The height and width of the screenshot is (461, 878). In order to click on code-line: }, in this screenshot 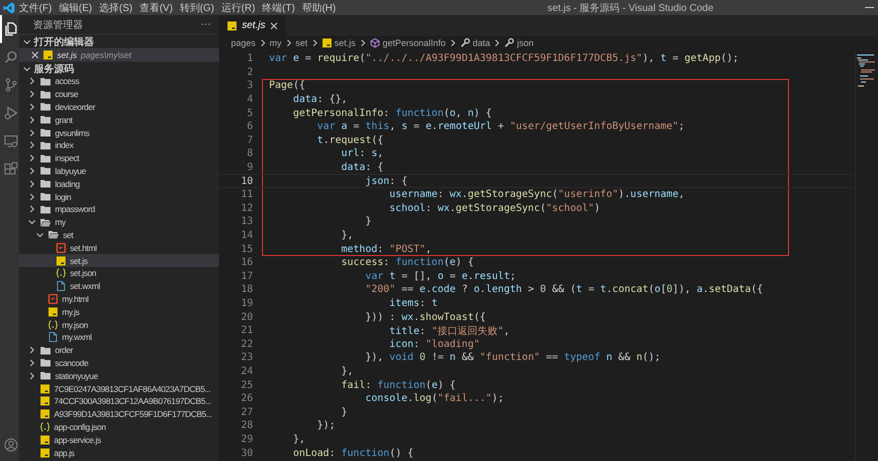, I will do `click(299, 439)`.